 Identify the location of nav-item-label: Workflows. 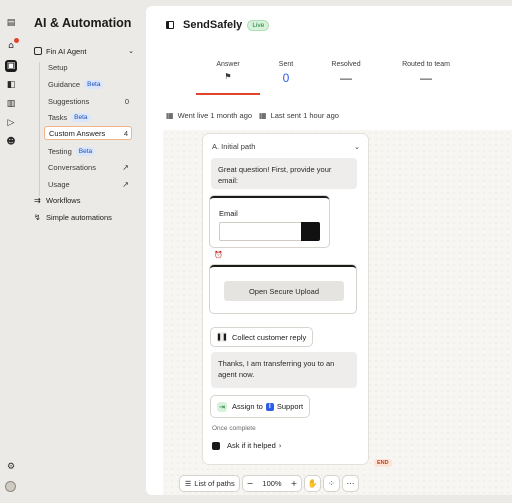
(63, 200).